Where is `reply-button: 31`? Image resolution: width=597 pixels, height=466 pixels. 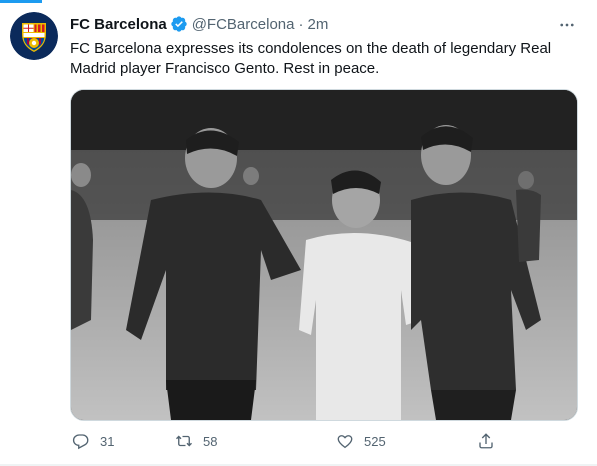
reply-button: 31 is located at coordinates (93, 441).